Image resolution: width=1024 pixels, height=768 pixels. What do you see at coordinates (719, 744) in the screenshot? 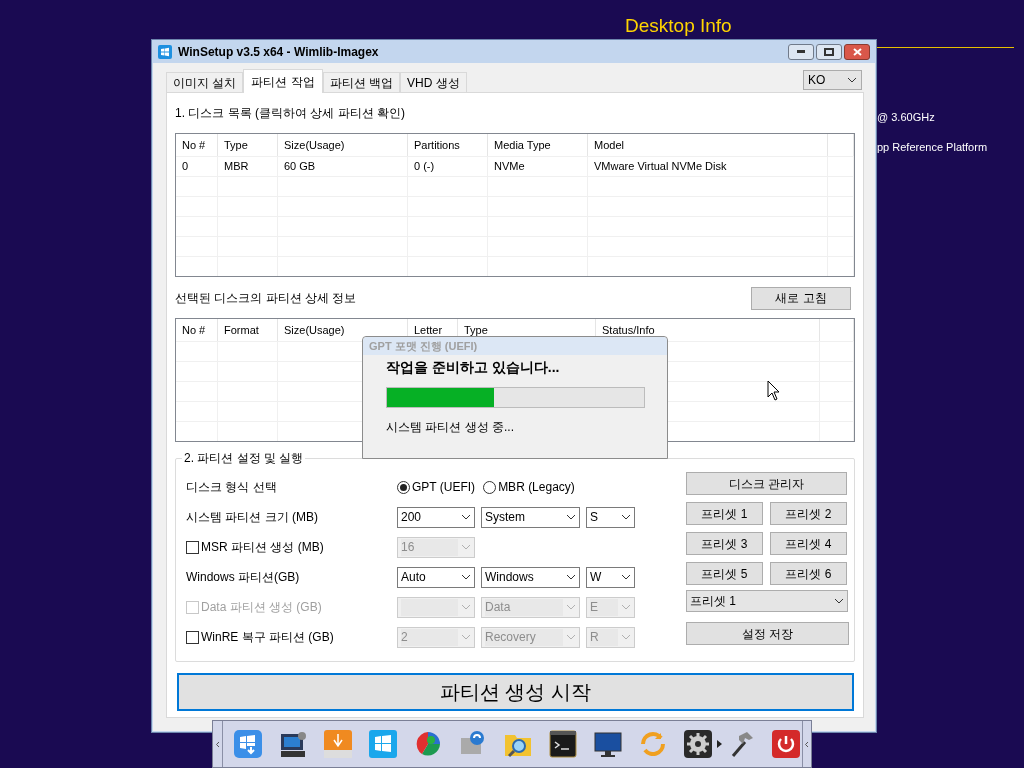
I see `expand-arrow-icon` at bounding box center [719, 744].